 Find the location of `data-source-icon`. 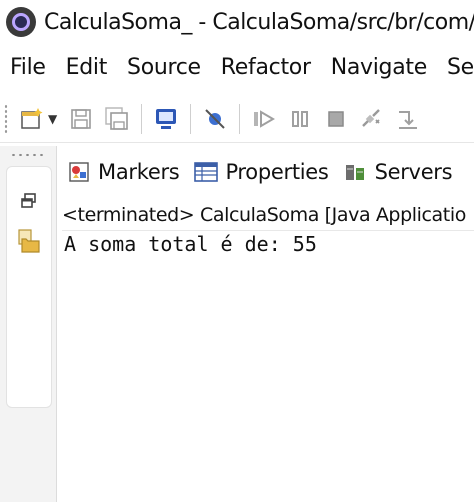

data-source-icon is located at coordinates (470, 172).